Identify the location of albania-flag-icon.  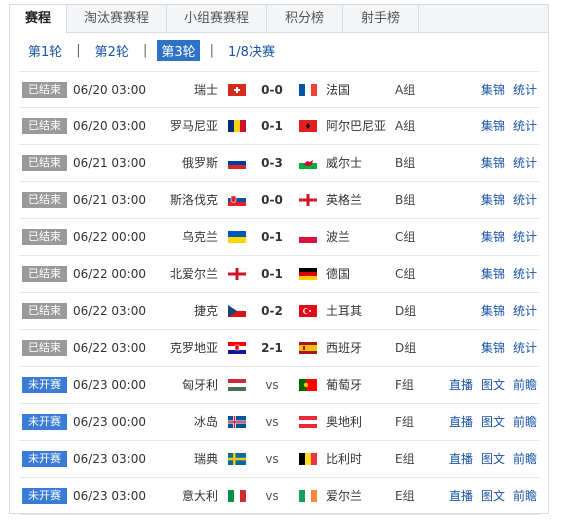
(308, 126).